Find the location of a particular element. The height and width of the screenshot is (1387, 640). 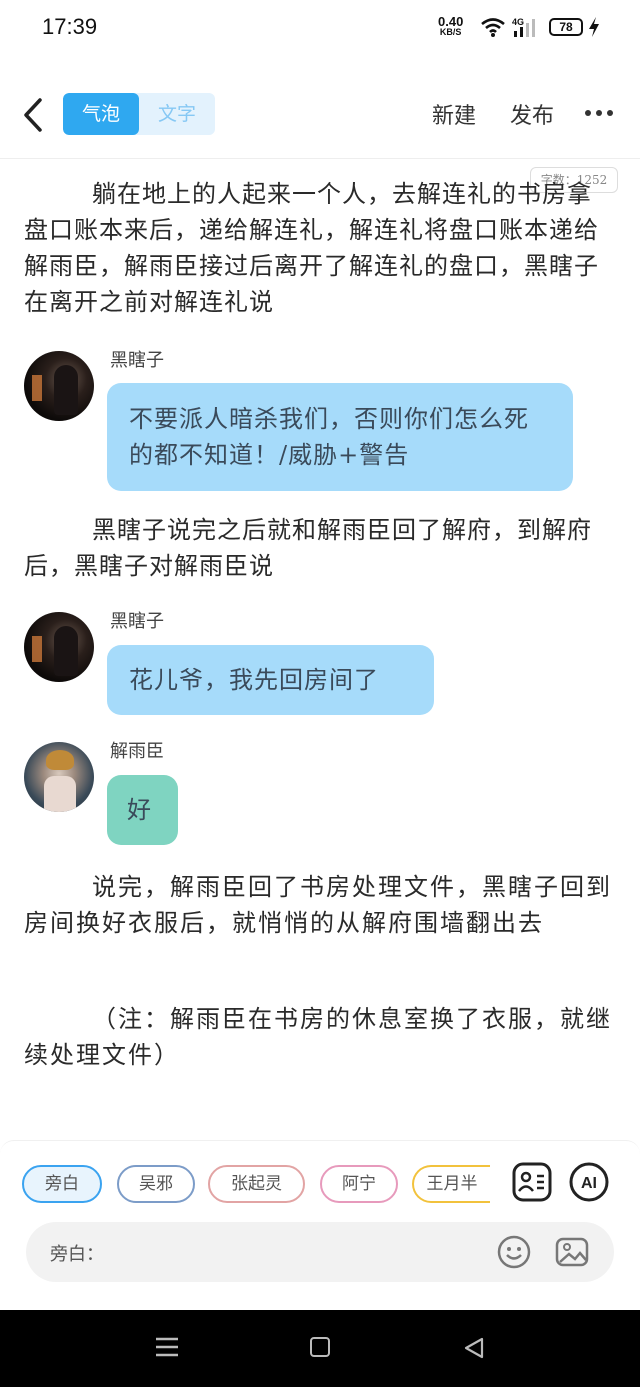

narration-paragraph: 说完，解雨臣回了书房处理文件，黑瞎子回到房间换好衣服后，就悄悄的从解府围墙翻出去 is located at coordinates (318, 905).